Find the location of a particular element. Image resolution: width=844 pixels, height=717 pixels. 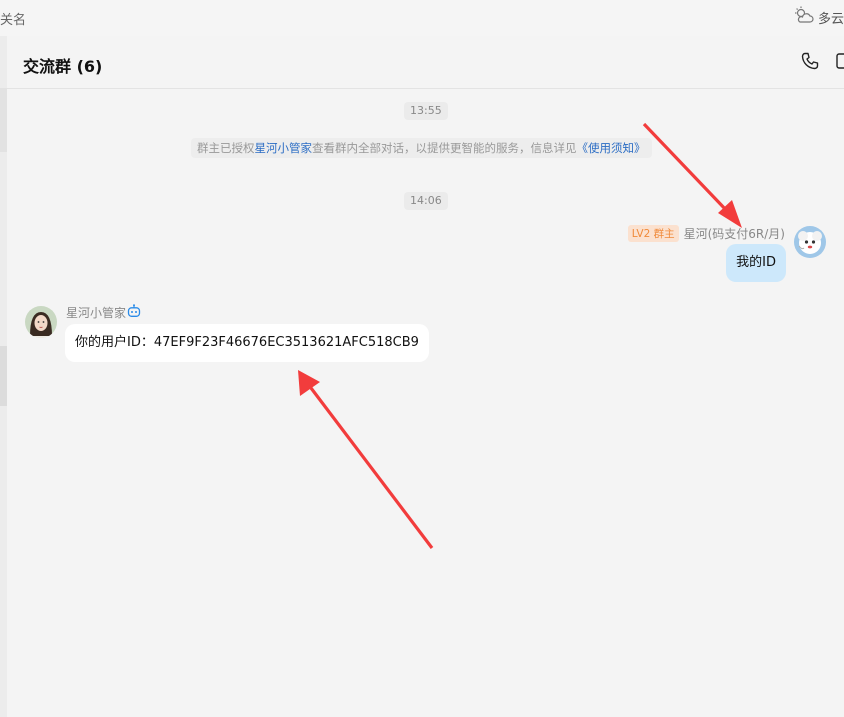

usage-terms-link: 《使用须知》 is located at coordinates (611, 148).